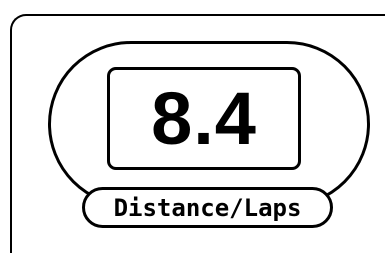 The height and width of the screenshot is (253, 385). I want to click on readout-value: 8.4, so click(204, 118).